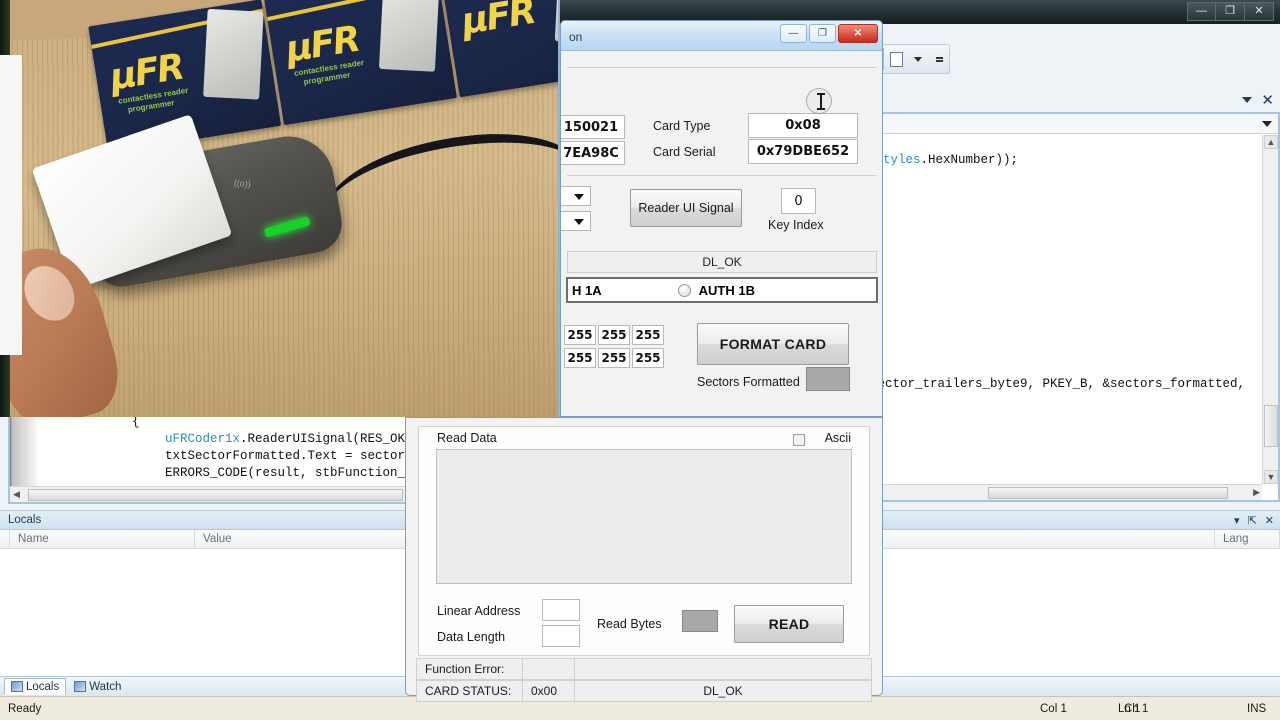 The width and height of the screenshot is (1280, 720). What do you see at coordinates (1053, 708) in the screenshot?
I see `status-col-number: Col 1` at bounding box center [1053, 708].